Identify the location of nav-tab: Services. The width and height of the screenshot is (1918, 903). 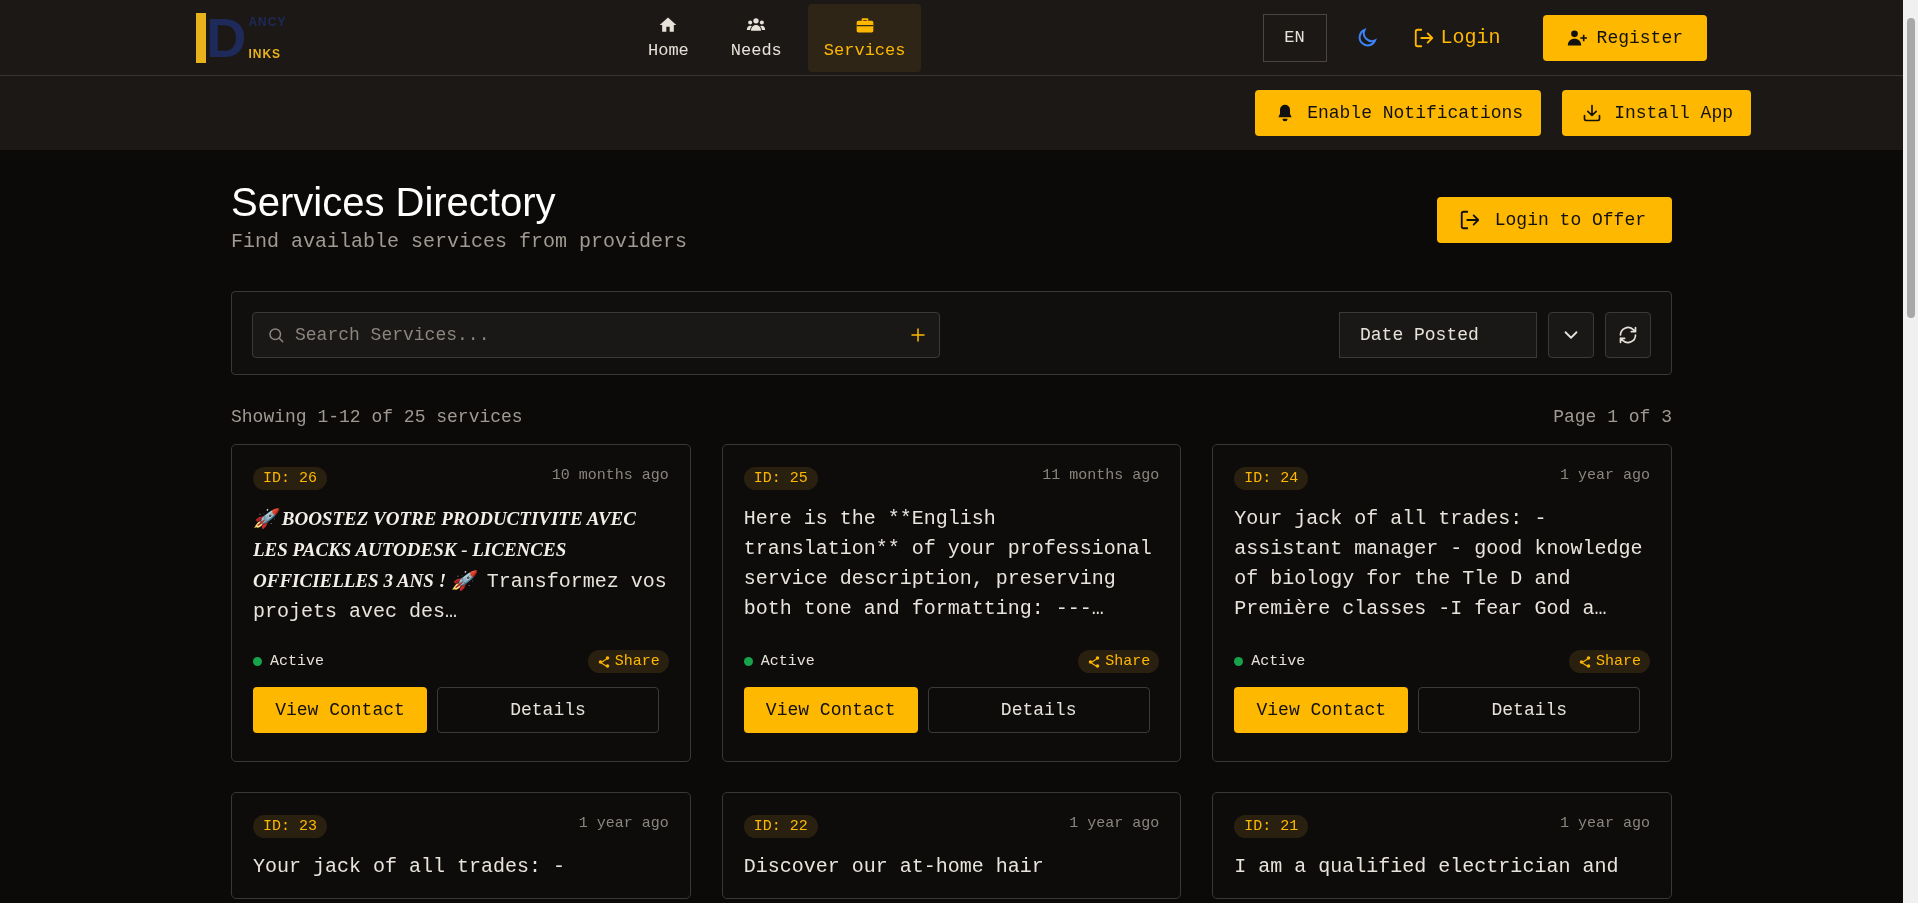
(864, 37).